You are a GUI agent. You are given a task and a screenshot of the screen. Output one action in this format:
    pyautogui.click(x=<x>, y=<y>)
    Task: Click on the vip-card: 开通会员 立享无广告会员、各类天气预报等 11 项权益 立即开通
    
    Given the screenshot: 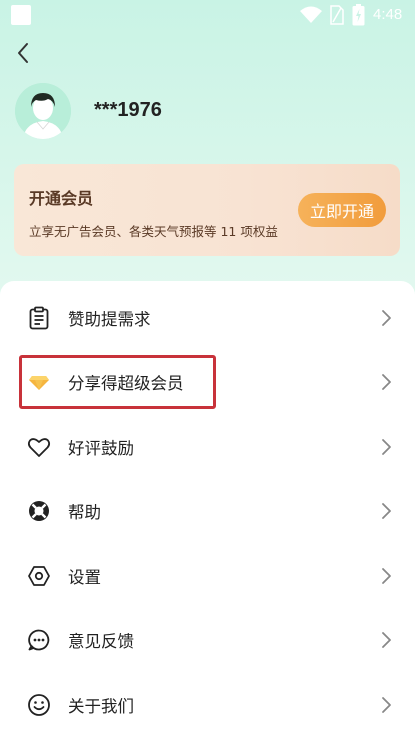 What is the action you would take?
    pyautogui.click(x=207, y=210)
    